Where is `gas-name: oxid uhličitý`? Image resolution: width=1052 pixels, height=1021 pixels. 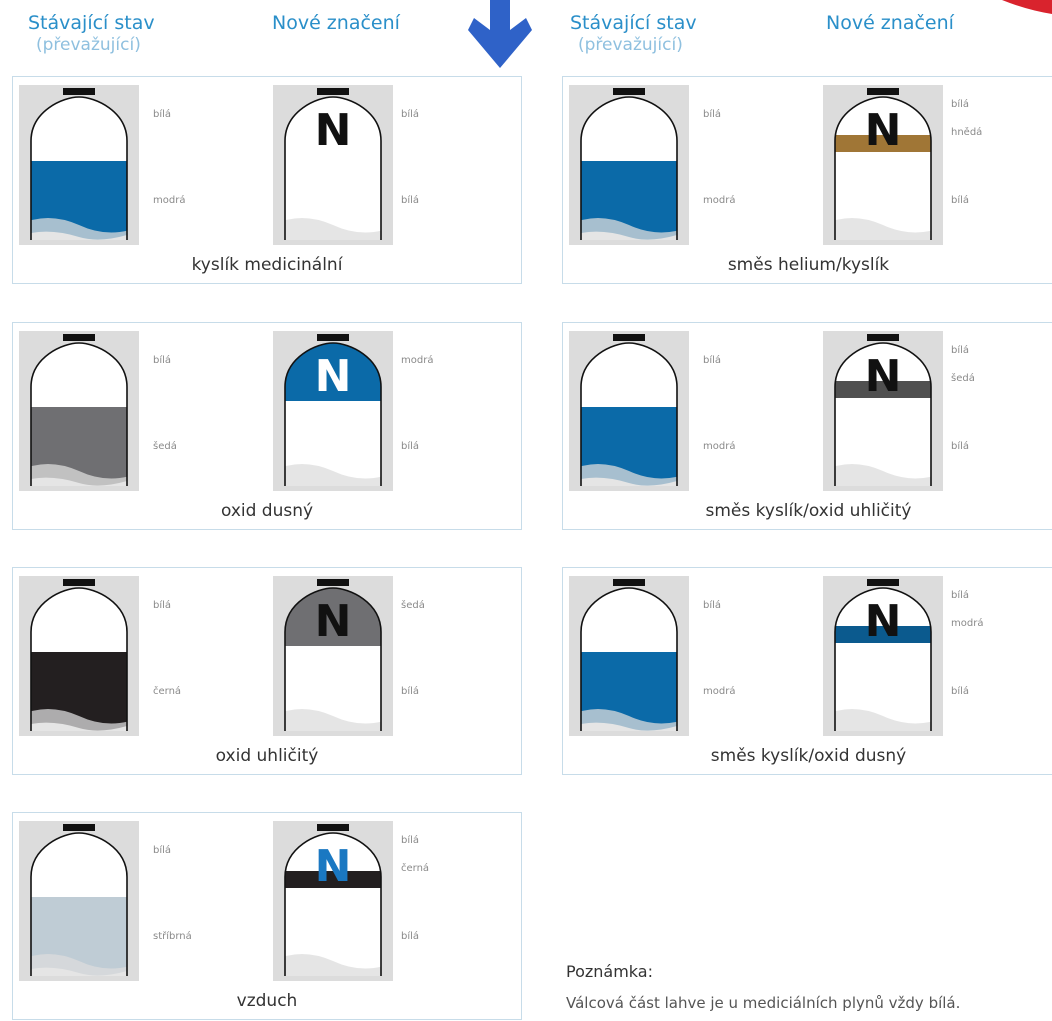 gas-name: oxid uhličitý is located at coordinates (267, 756).